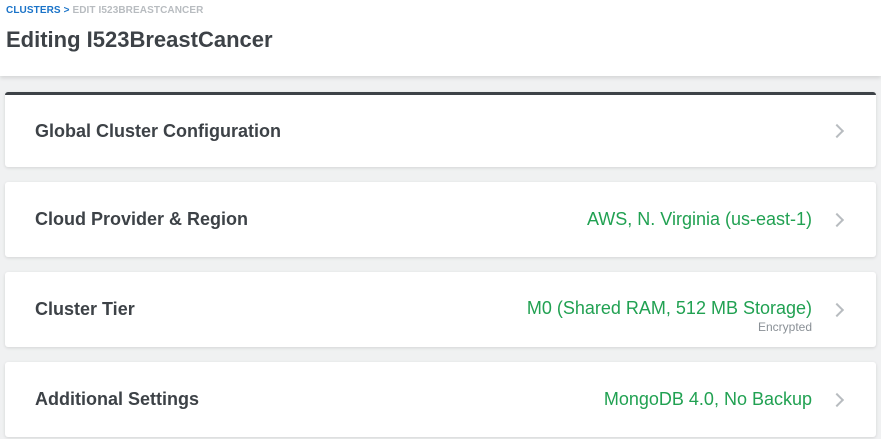  Describe the element at coordinates (142, 219) in the screenshot. I see `section-title: Cloud Provider & Region` at that location.